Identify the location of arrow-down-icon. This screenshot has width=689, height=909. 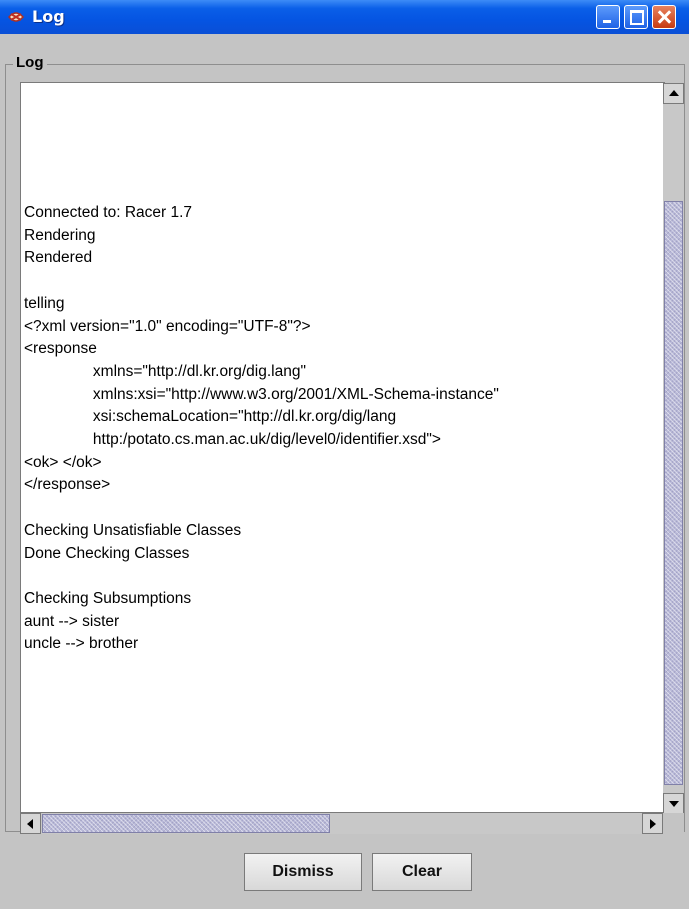
(674, 804).